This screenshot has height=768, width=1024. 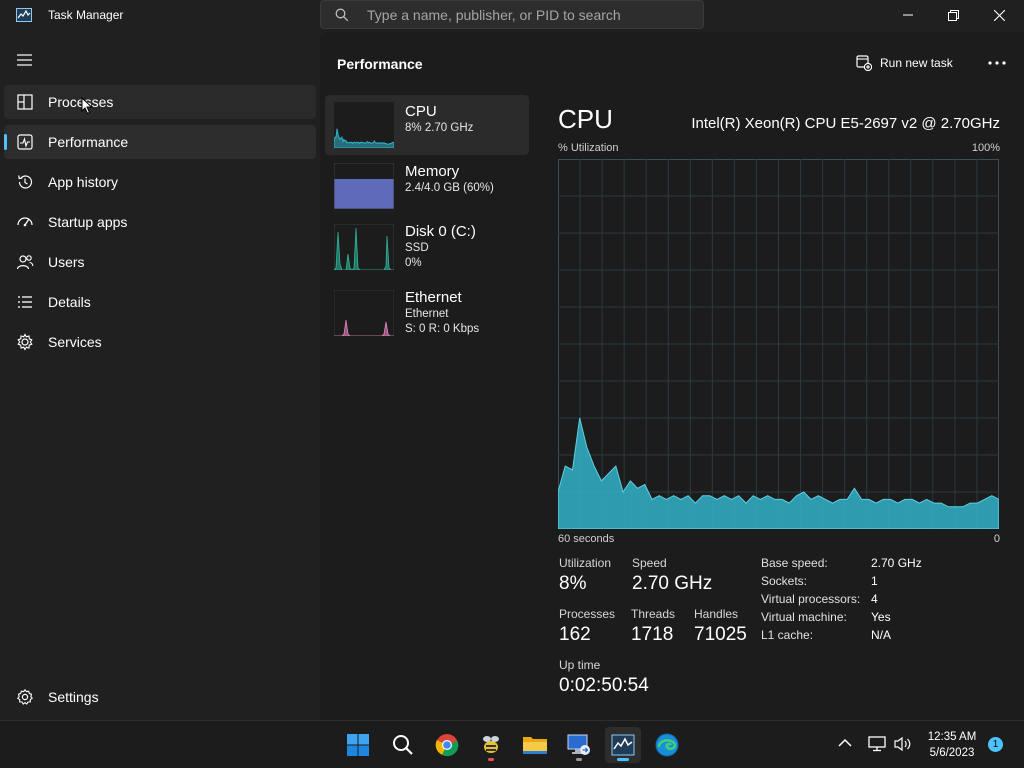 I want to click on more-options-button, so click(x=997, y=63).